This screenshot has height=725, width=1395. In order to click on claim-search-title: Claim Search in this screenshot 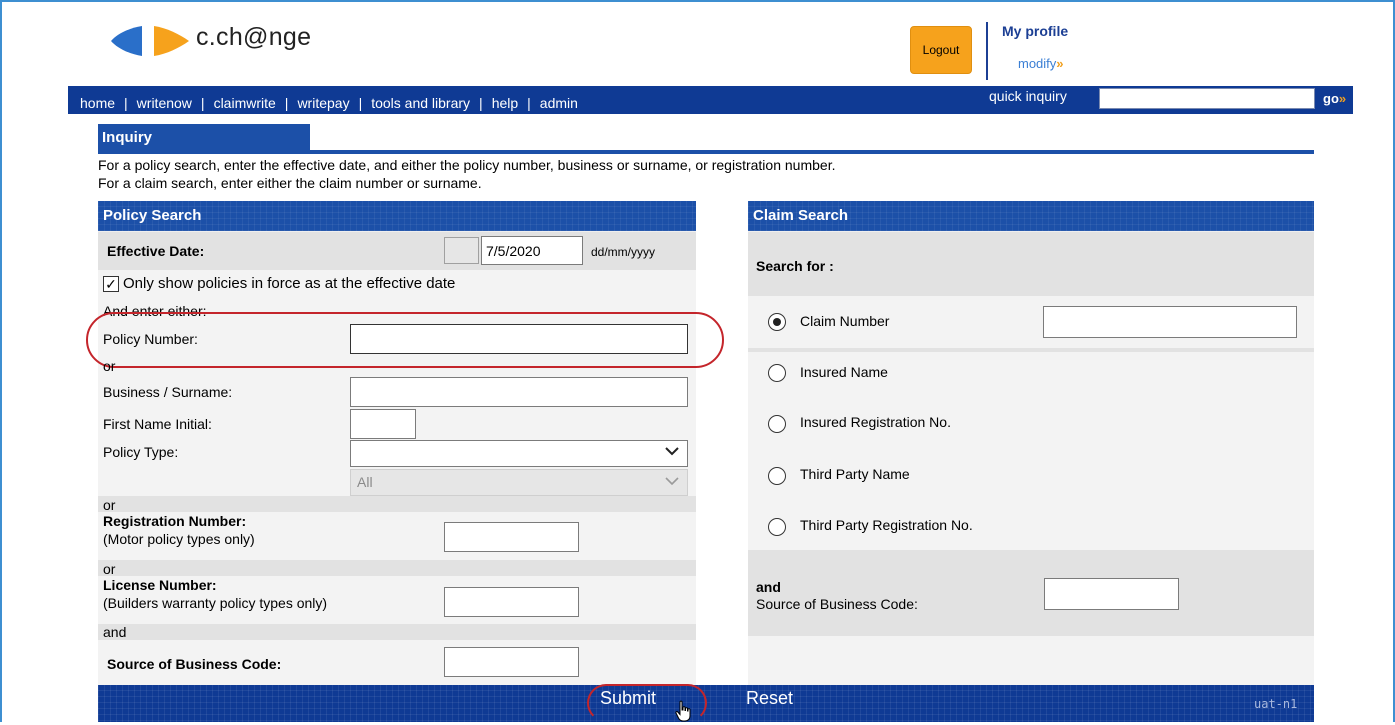, I will do `click(1031, 216)`.